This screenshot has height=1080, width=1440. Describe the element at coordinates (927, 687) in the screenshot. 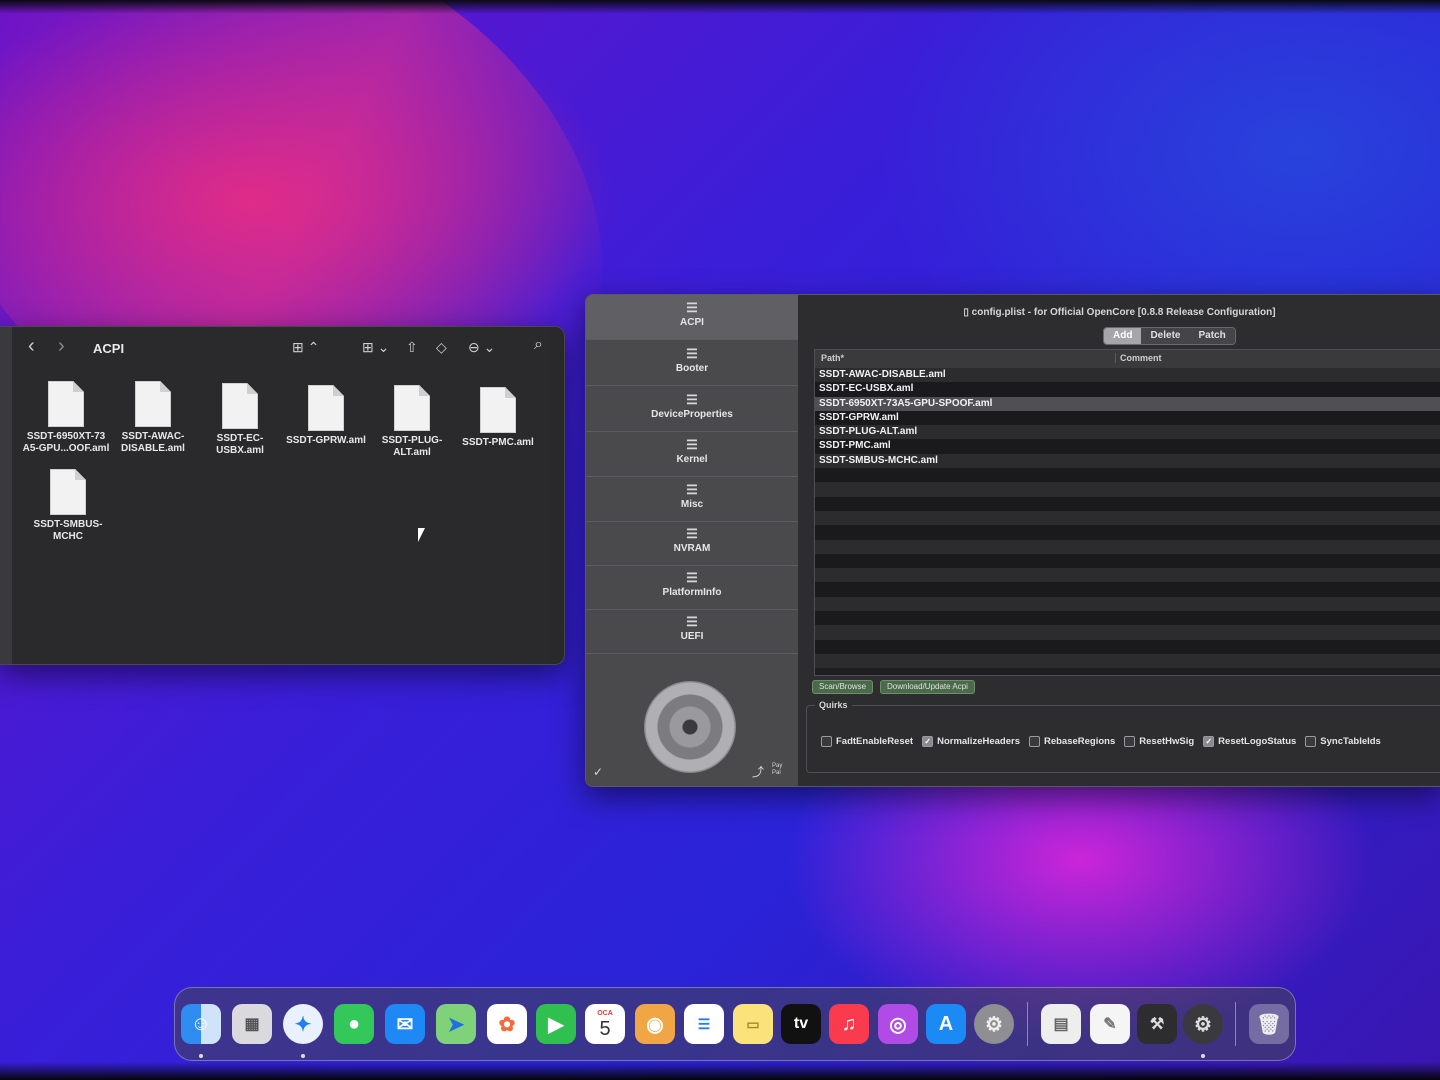

I see `download-update-acpi-button: Download/Update Acpi` at that location.